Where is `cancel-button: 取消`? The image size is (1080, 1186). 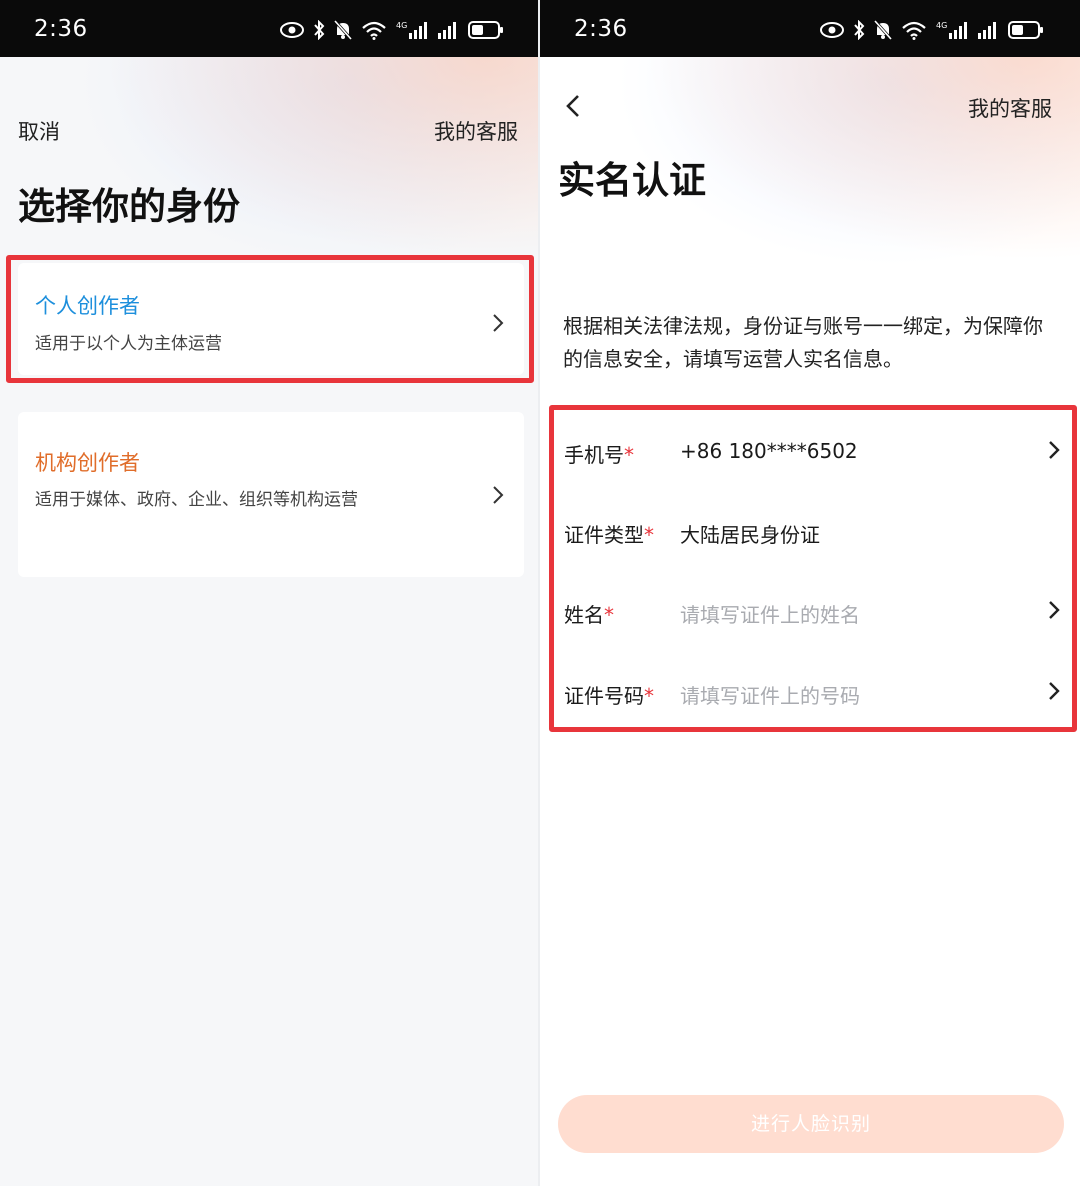 cancel-button: 取消 is located at coordinates (39, 131).